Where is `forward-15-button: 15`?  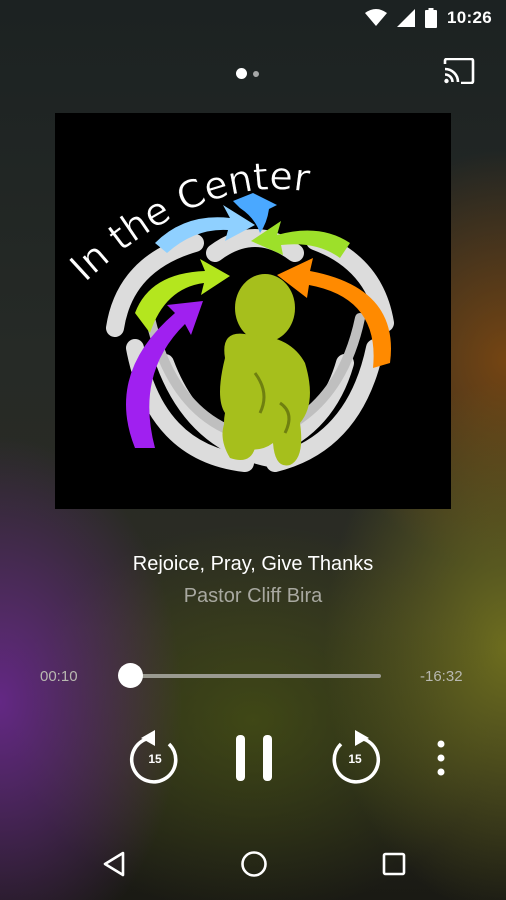 forward-15-button: 15 is located at coordinates (355, 758).